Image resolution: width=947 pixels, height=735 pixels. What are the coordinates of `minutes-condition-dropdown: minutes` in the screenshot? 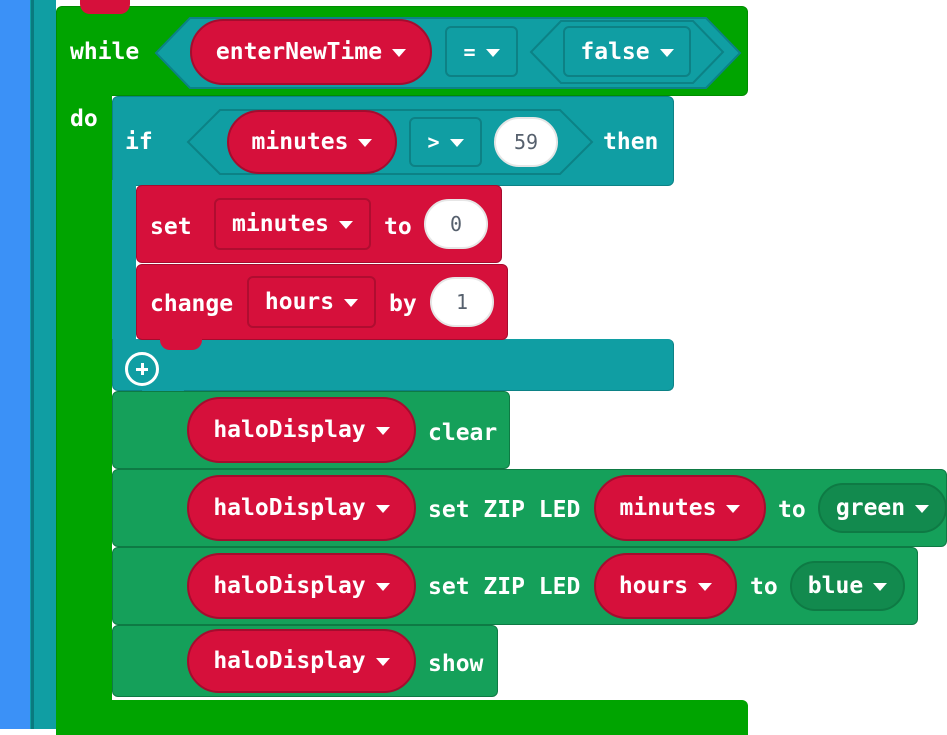 It's located at (312, 142).